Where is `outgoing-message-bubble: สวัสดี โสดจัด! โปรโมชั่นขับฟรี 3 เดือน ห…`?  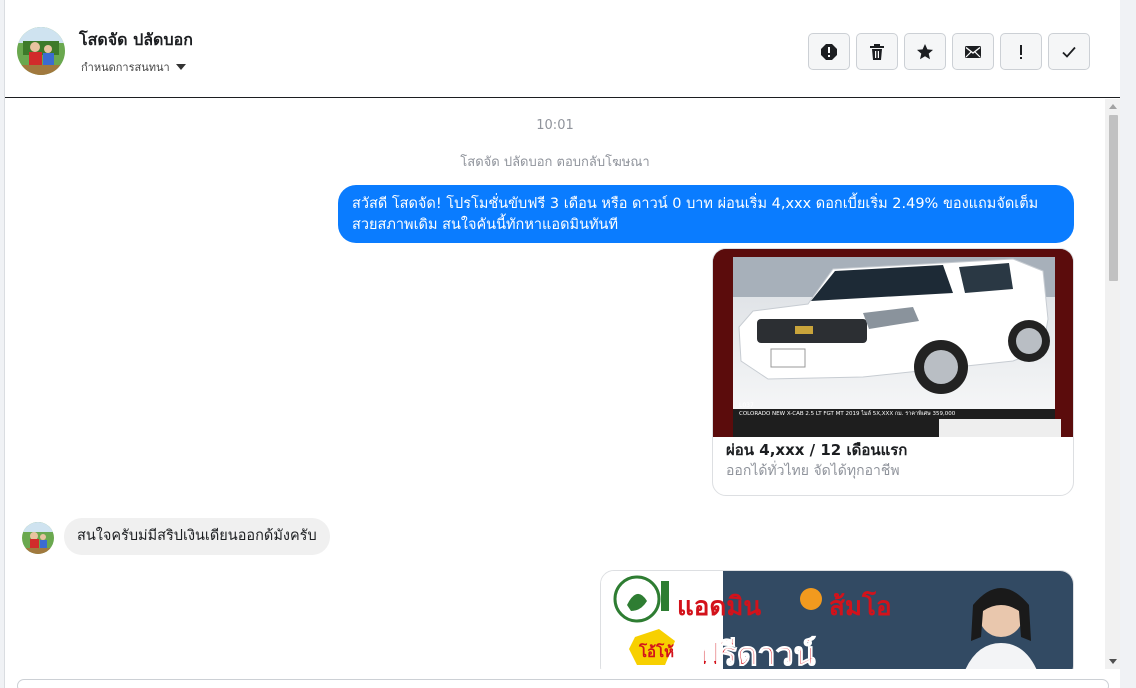
outgoing-message-bubble: สวัสดี โสดจัด! โปรโมชั่นขับฟรี 3 เดือน ห… is located at coordinates (706, 214).